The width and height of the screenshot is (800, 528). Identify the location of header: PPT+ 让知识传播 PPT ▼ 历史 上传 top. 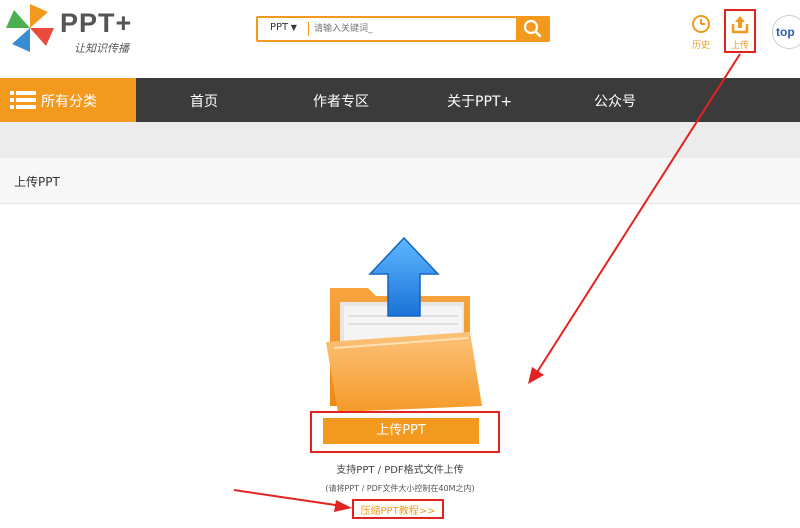
(400, 39).